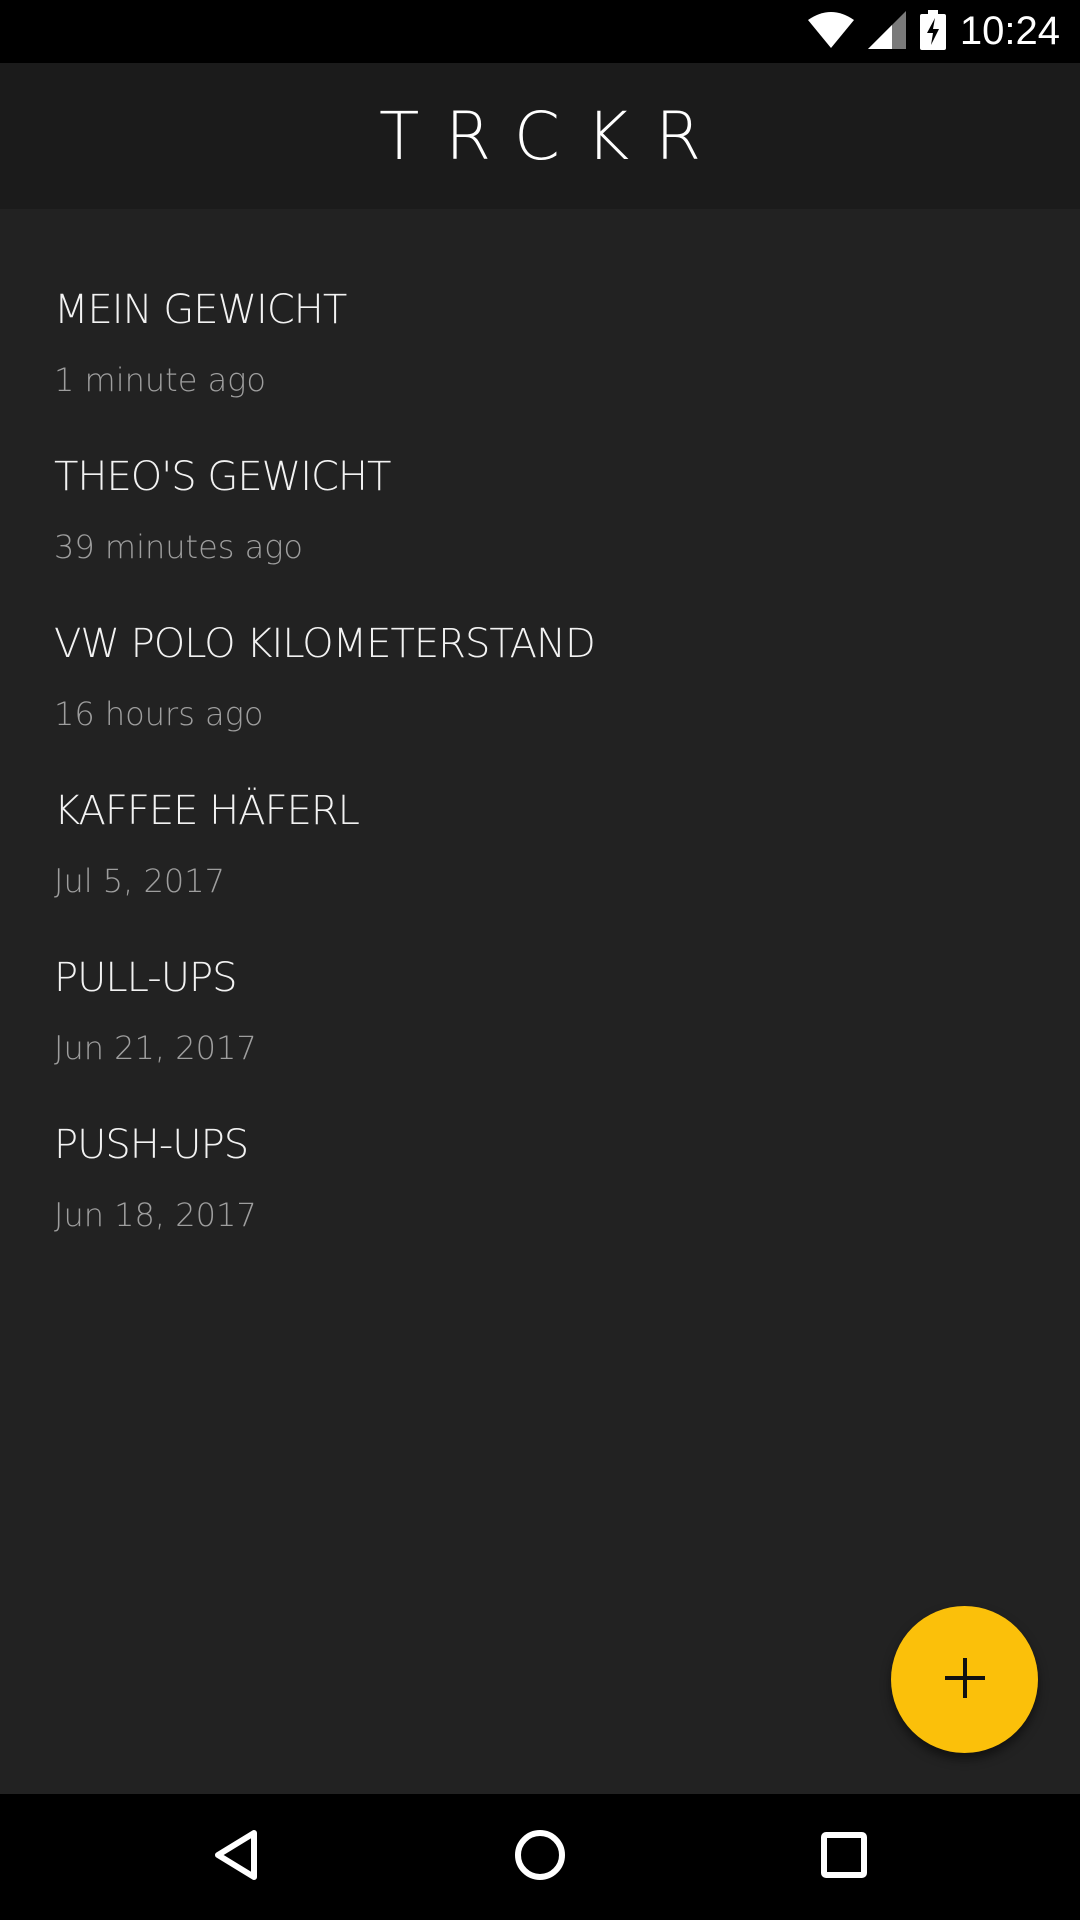  I want to click on tracker-name: KAFFEE HÄFERL, so click(207, 811).